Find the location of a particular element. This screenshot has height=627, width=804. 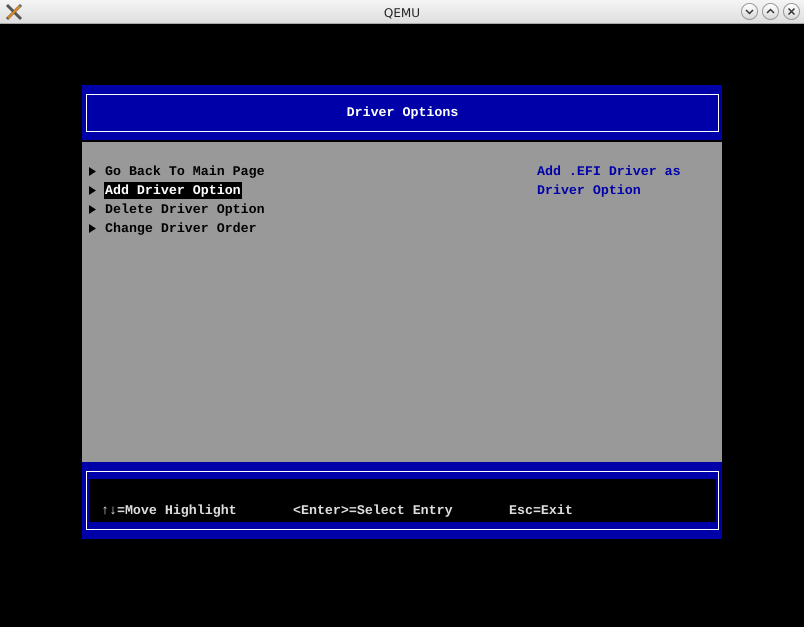

app-logo-icon is located at coordinates (14, 12).